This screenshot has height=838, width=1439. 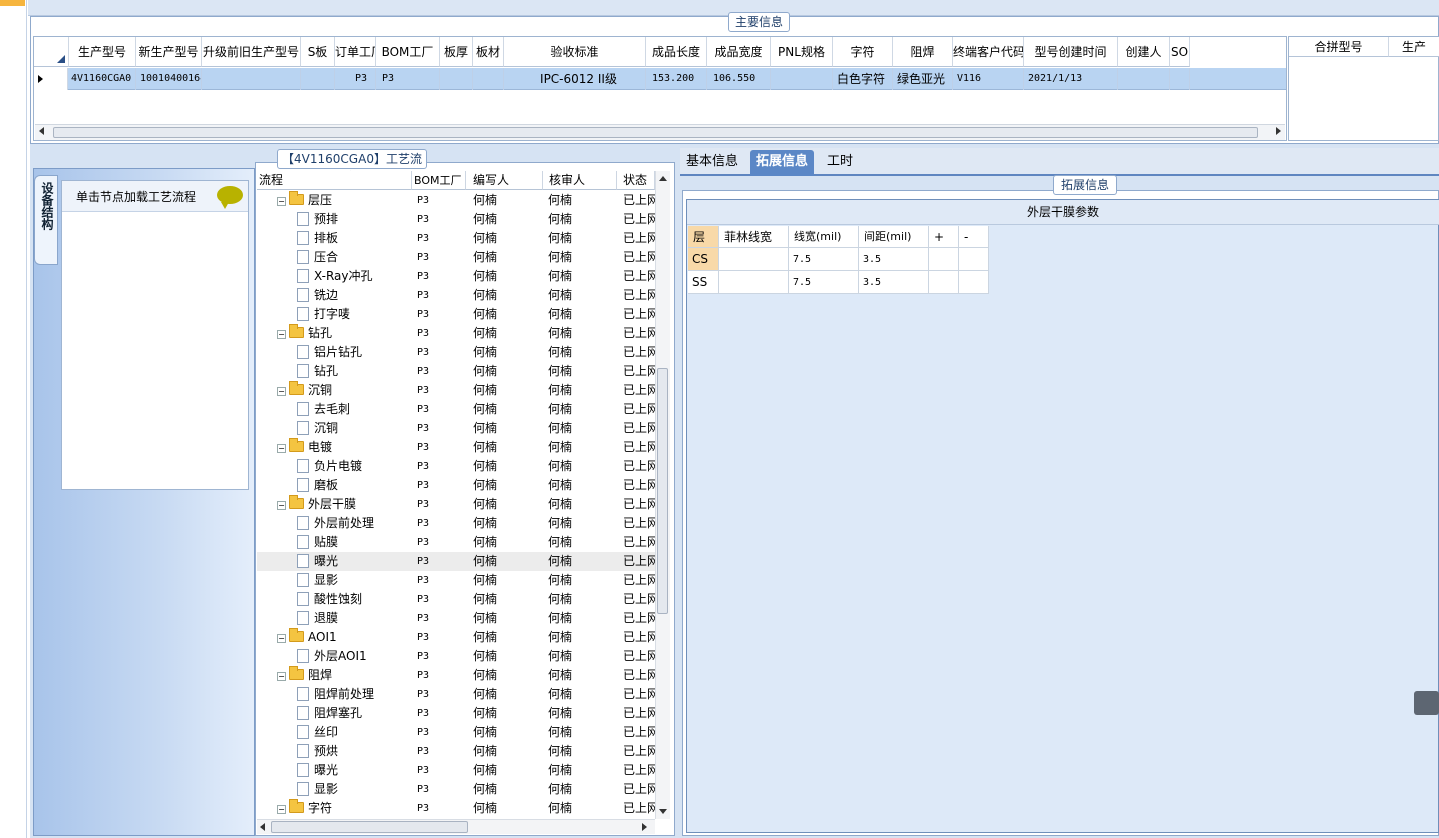 I want to click on cell-char: 白色字符, so click(x=863, y=79).